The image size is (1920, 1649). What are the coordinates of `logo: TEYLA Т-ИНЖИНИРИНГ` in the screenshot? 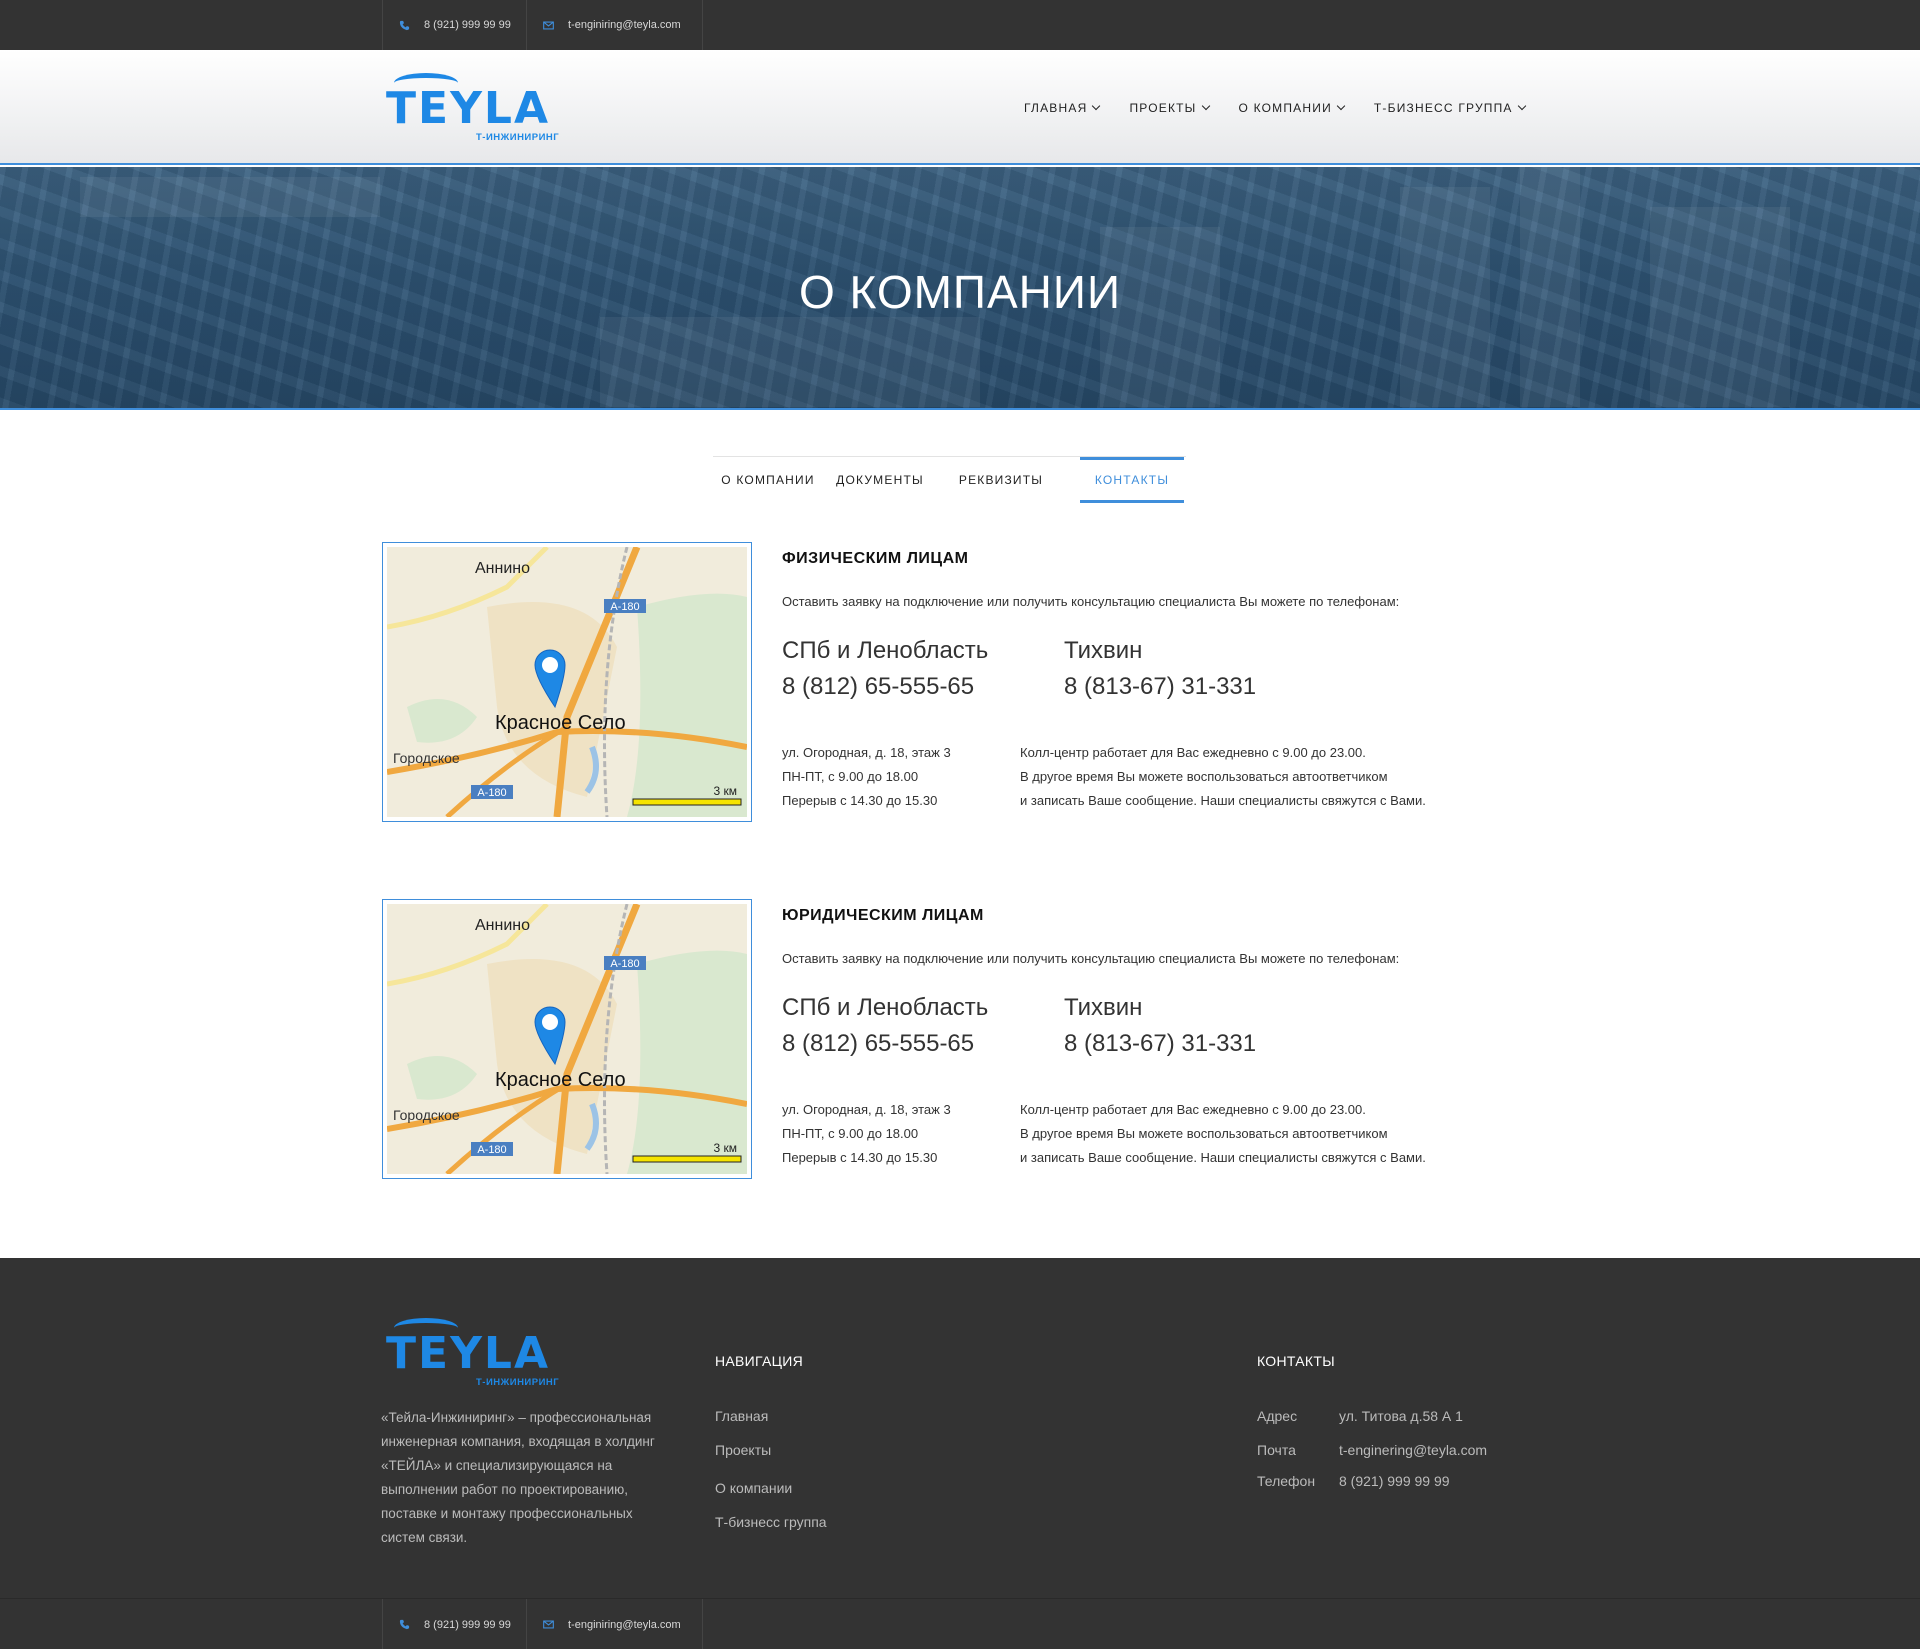 It's located at (476, 108).